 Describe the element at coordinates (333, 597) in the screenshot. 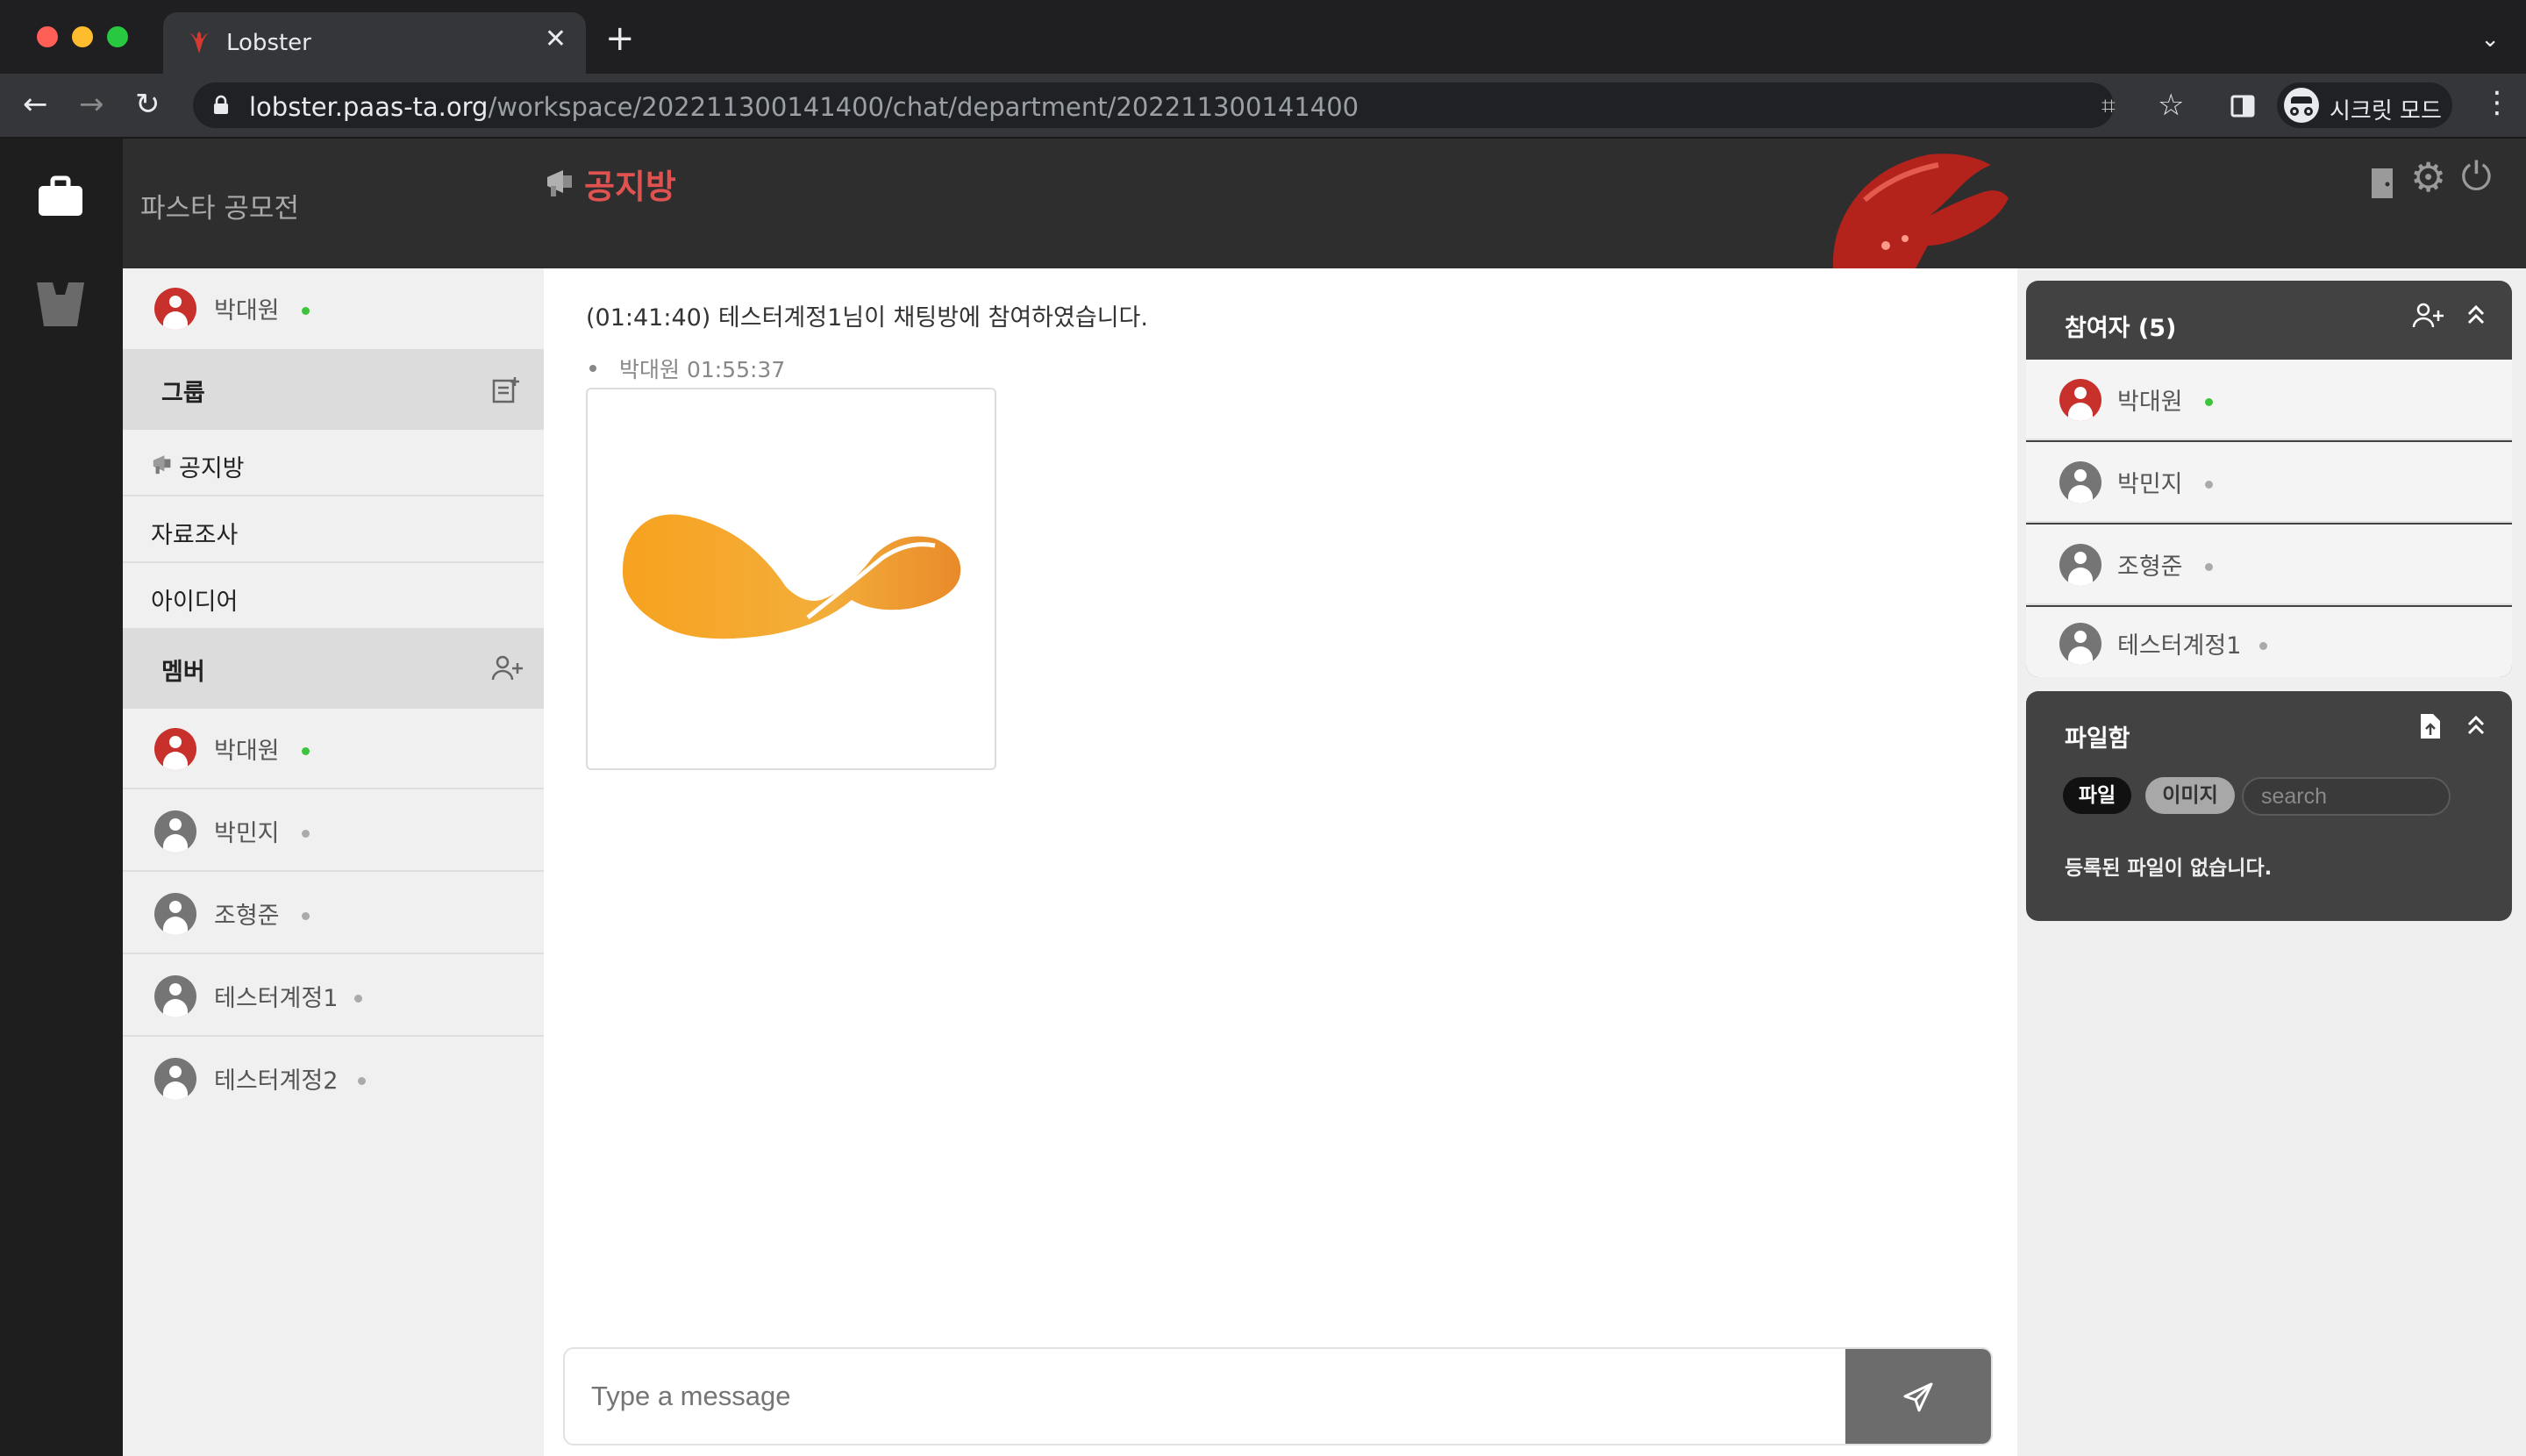

I see `sidebar-item-group: 아이디어` at that location.